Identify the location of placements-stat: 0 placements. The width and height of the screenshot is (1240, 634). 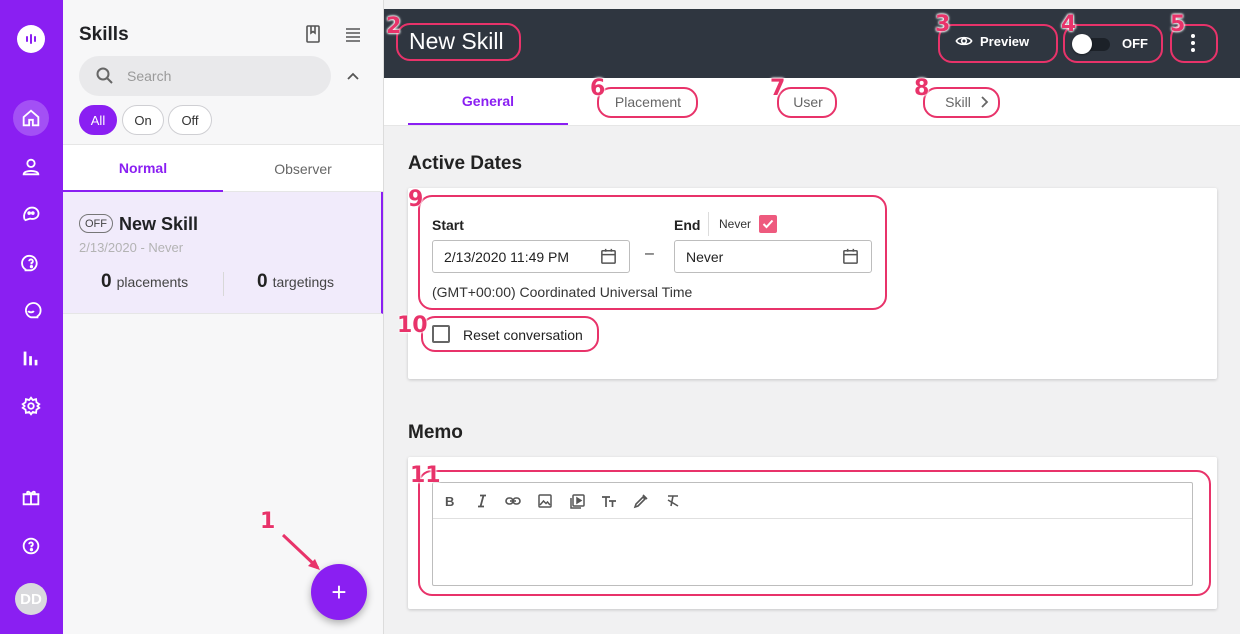
(144, 282).